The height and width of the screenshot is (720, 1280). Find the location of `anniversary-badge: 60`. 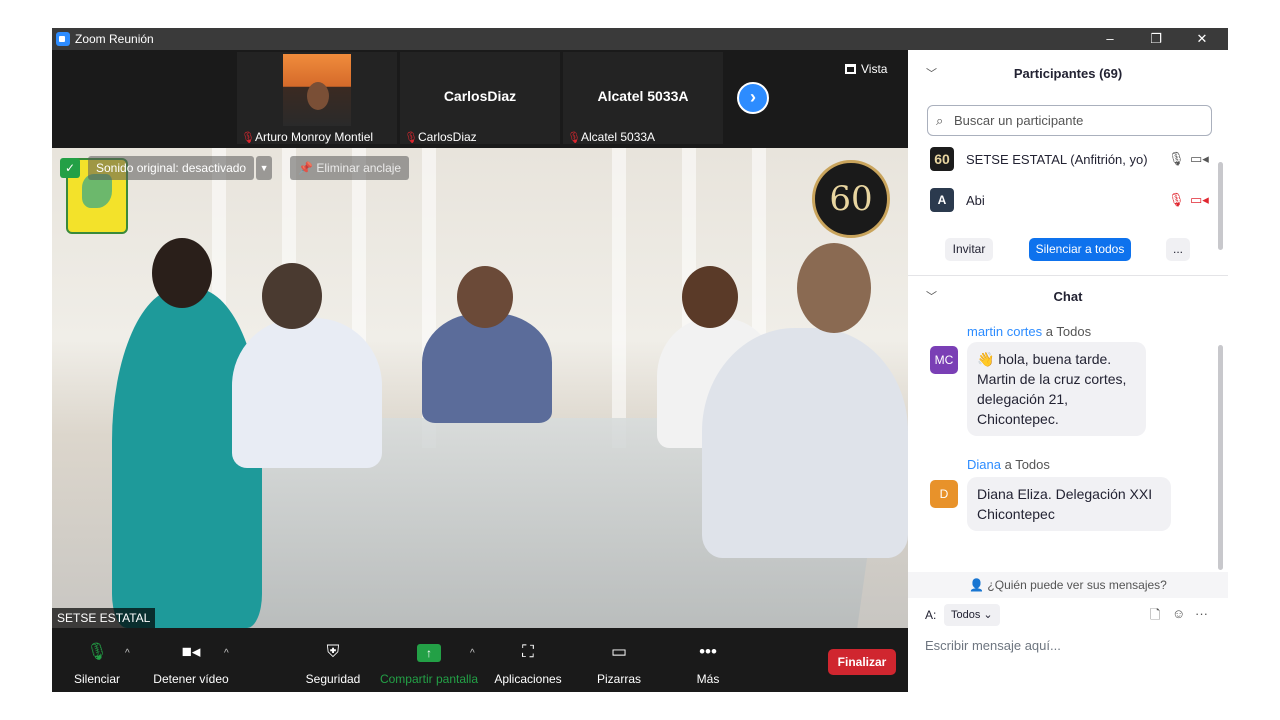

anniversary-badge: 60 is located at coordinates (851, 199).